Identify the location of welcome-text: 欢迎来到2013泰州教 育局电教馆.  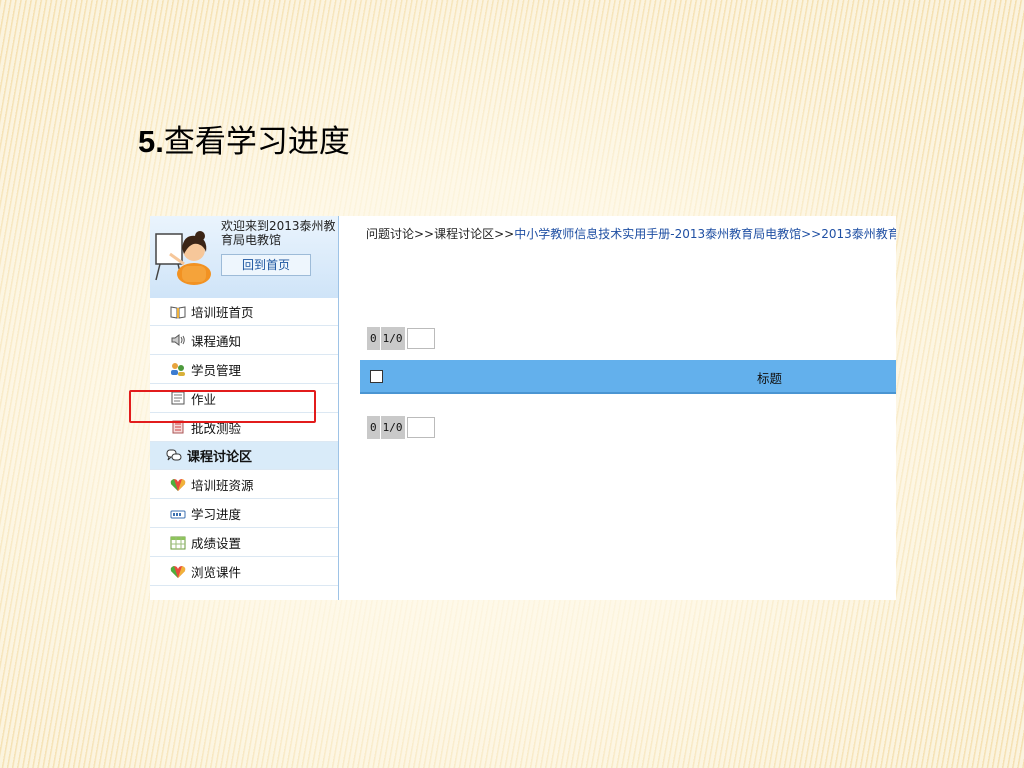
(279, 233).